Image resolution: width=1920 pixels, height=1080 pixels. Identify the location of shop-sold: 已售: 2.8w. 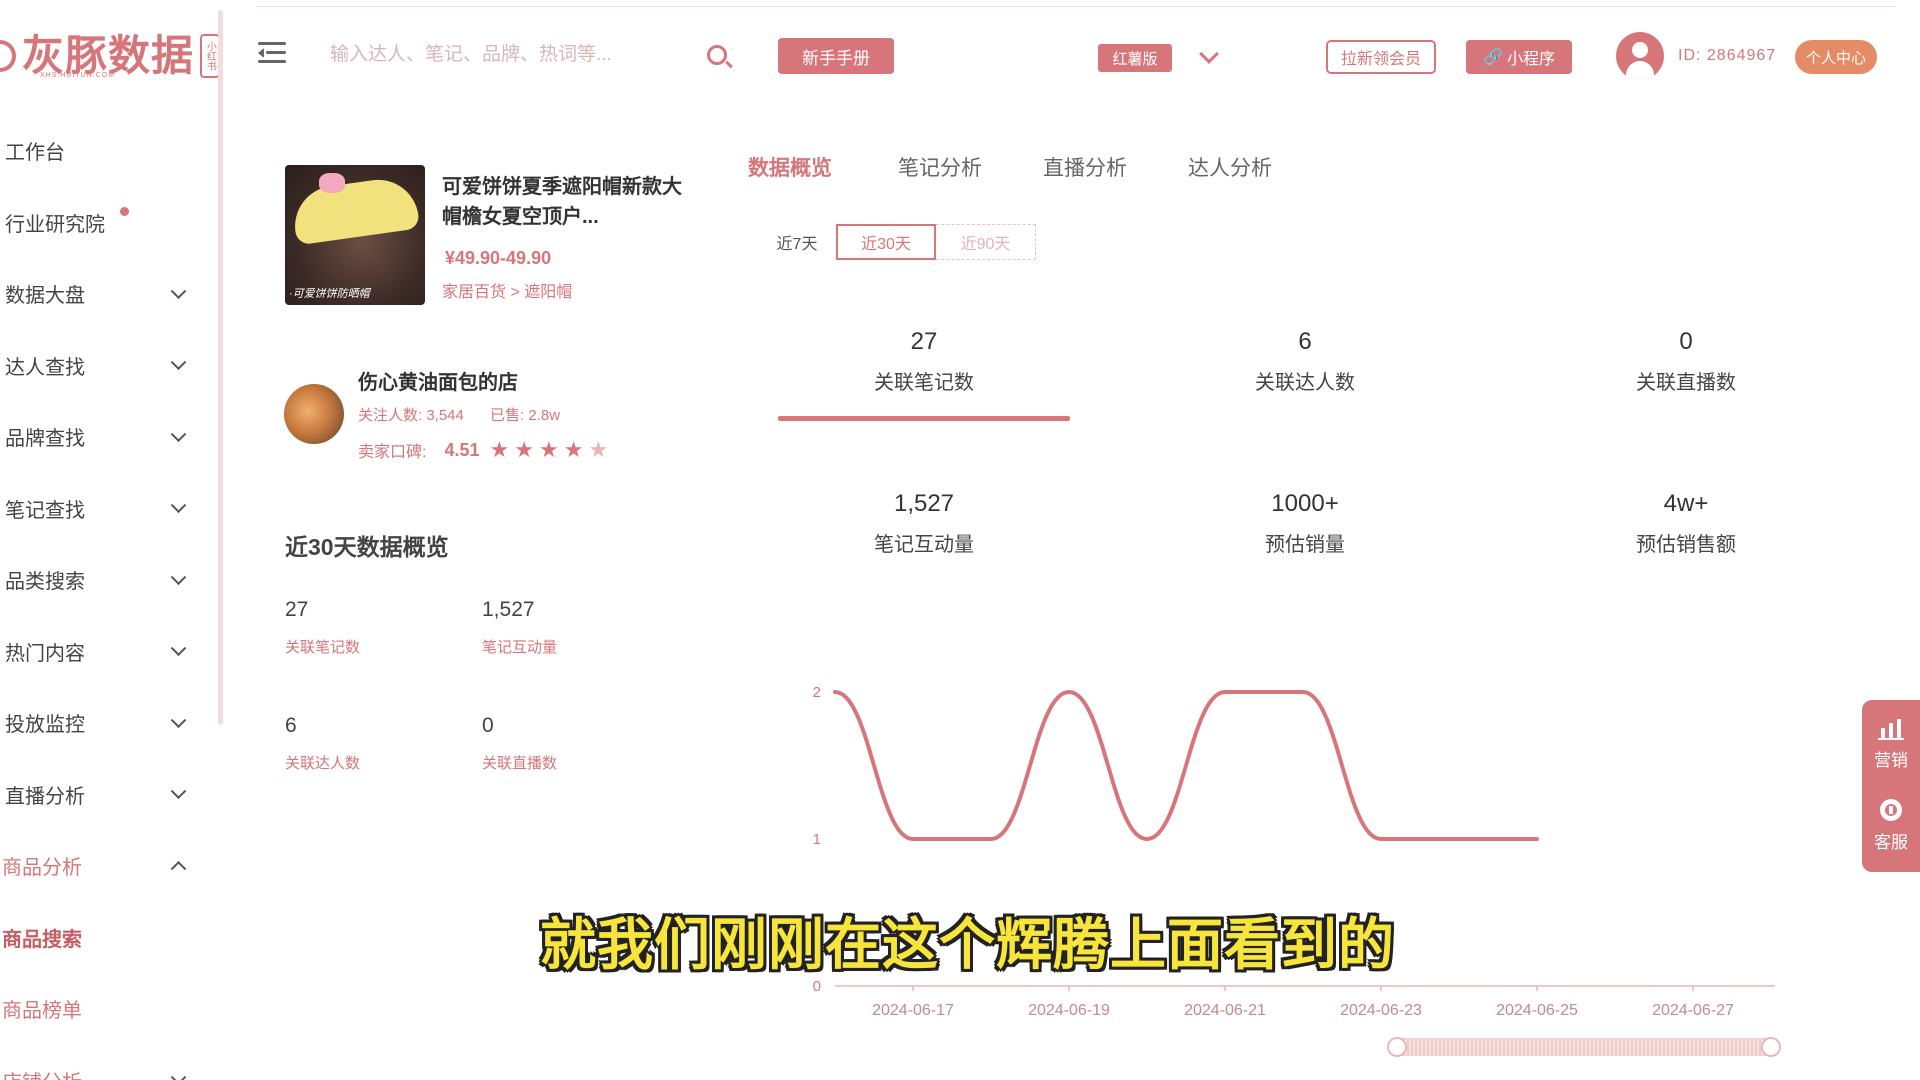
(525, 415).